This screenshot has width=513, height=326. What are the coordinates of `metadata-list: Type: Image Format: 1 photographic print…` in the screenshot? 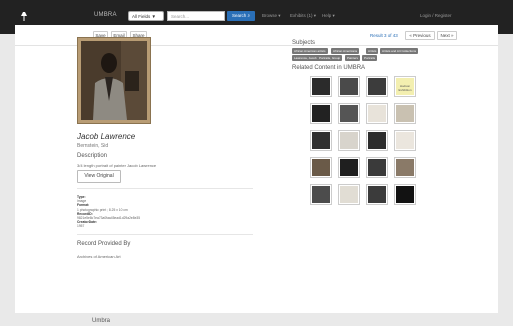 It's located at (108, 212).